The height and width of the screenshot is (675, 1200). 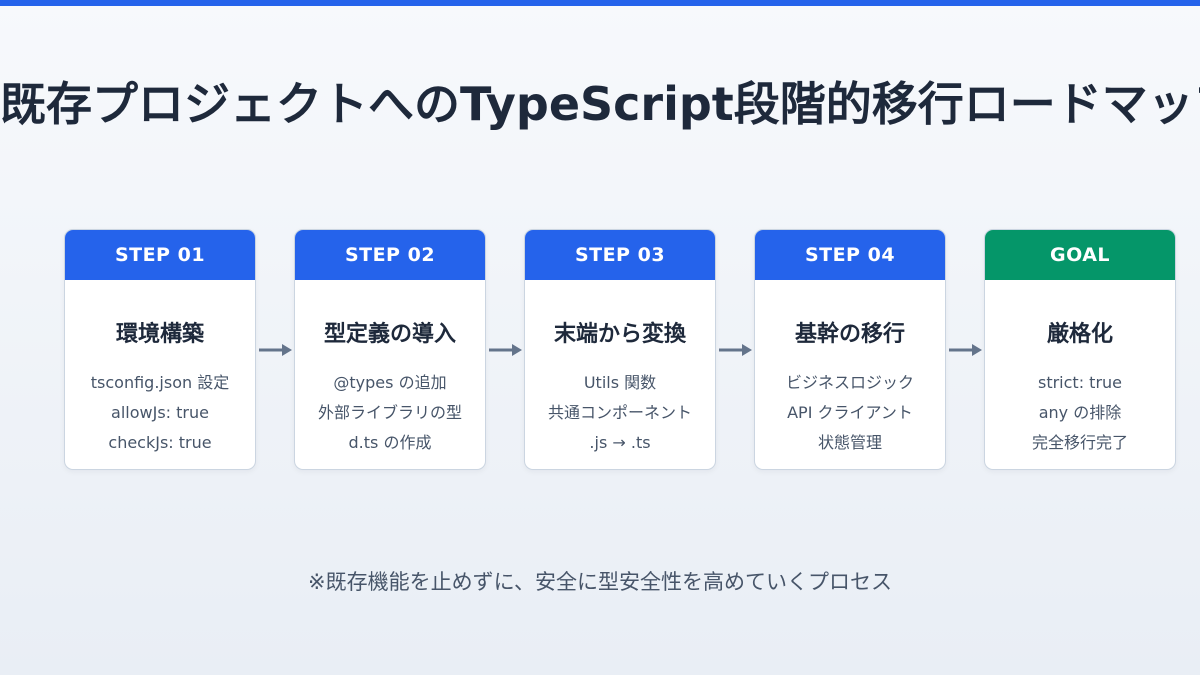 What do you see at coordinates (390, 255) in the screenshot?
I see `step-label-02: STEP 02` at bounding box center [390, 255].